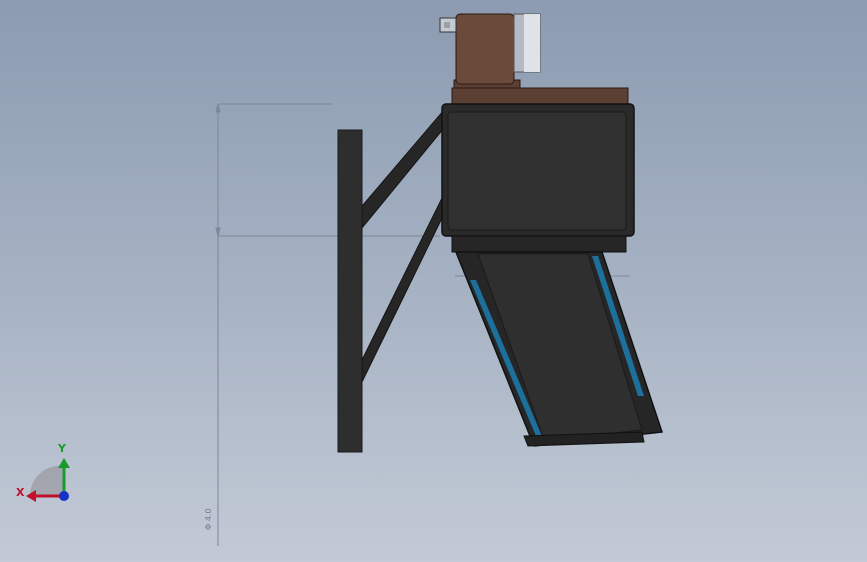  I want to click on motor-housing, so click(485, 49).